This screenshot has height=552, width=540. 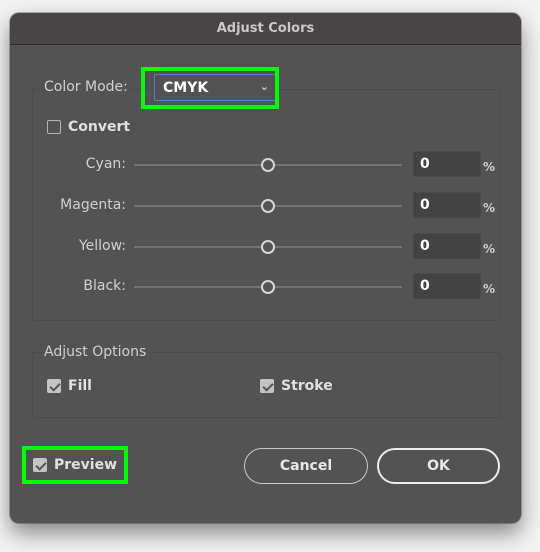 What do you see at coordinates (447, 205) in the screenshot?
I see `magenta-input: 0` at bounding box center [447, 205].